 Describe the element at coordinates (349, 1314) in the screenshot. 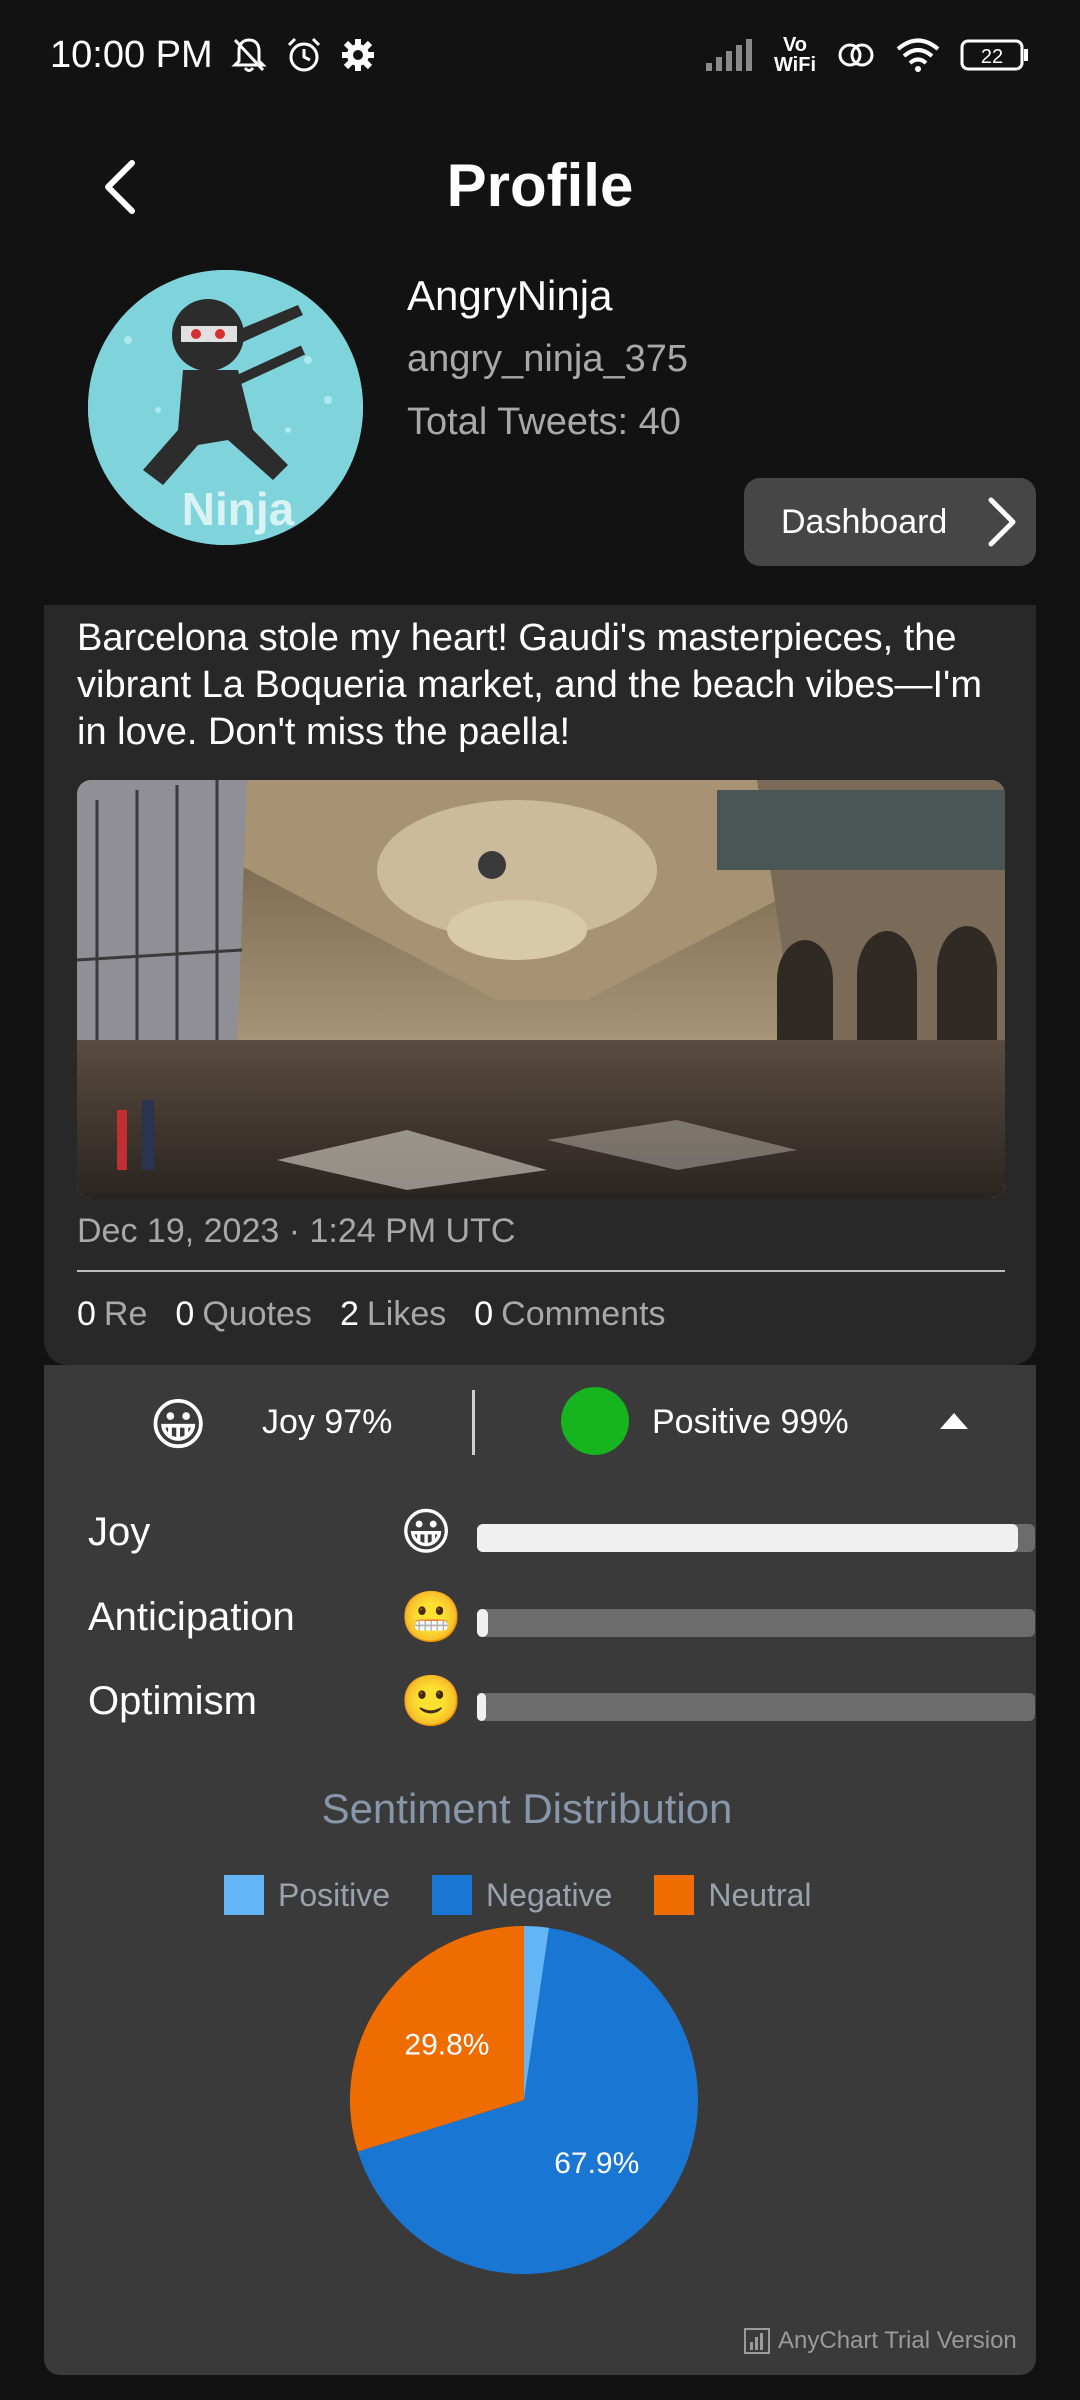

I see `stat-num: 2` at that location.